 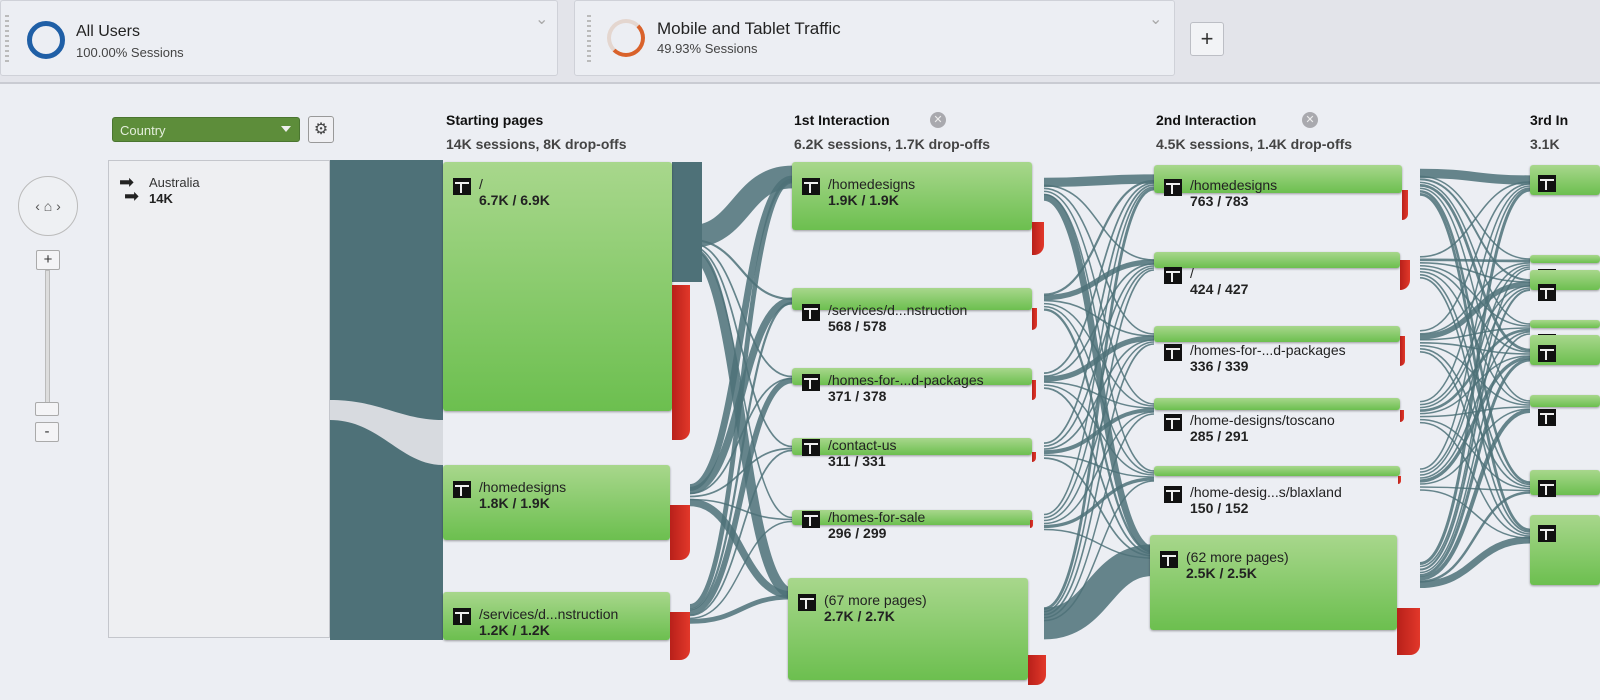 I want to click on node-label: /homedesigns 1.8K / 1.9K, so click(x=509, y=495).